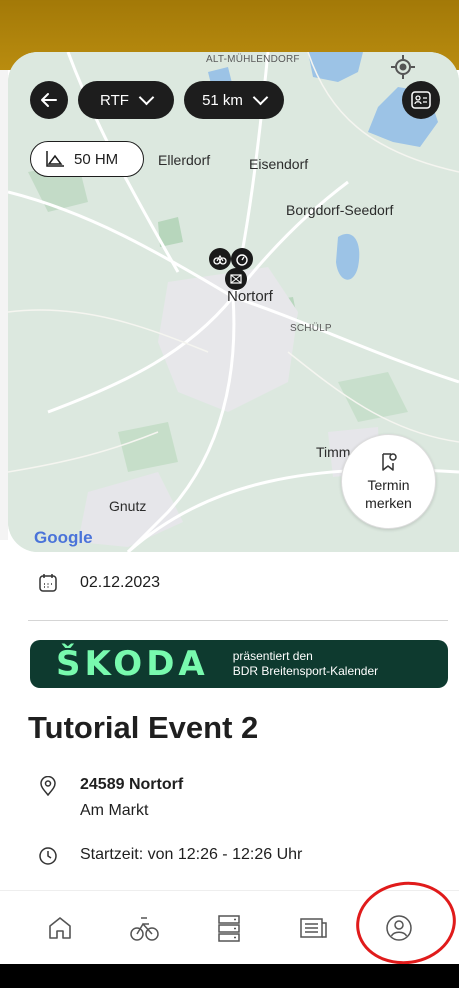 The image size is (459, 988). What do you see at coordinates (48, 856) in the screenshot?
I see `clock-icon` at bounding box center [48, 856].